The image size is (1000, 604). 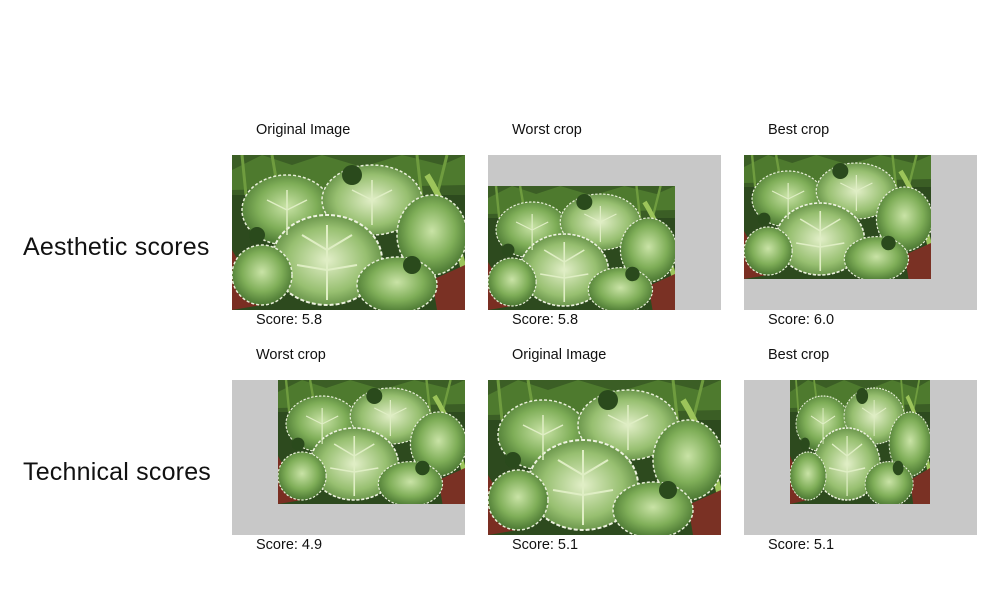 I want to click on row-label-technical: Technical scores, so click(x=117, y=472).